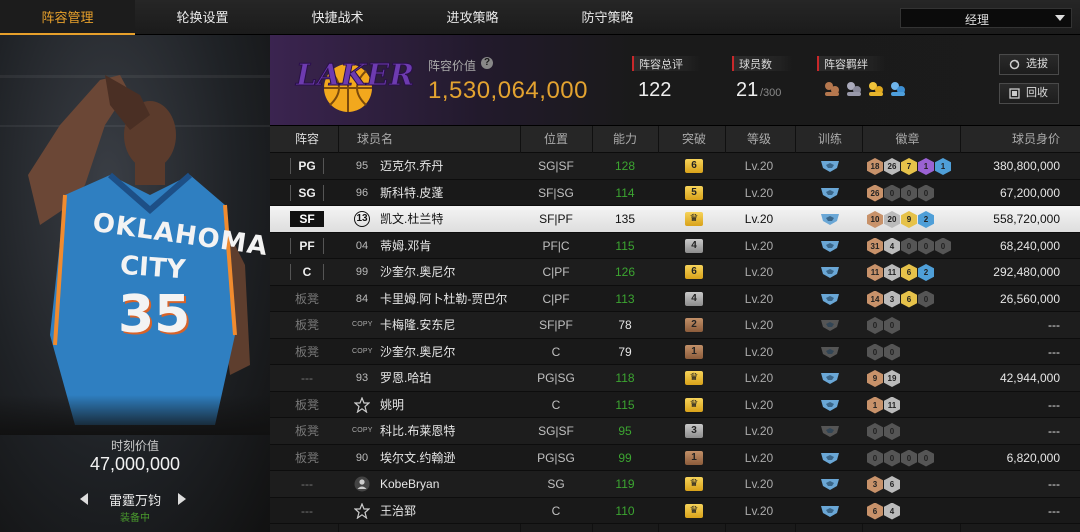 This screenshot has width=1080, height=532. Describe the element at coordinates (909, 299) in the screenshot. I see `badge-hex: 6` at that location.